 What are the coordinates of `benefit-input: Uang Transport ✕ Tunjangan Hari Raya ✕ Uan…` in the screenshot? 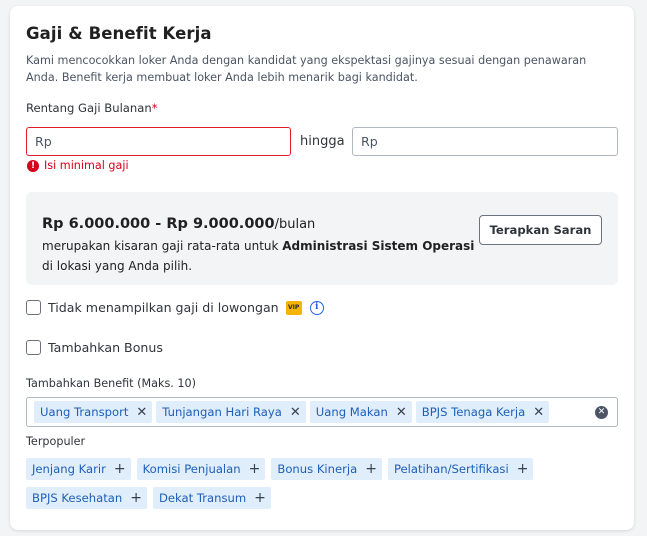 It's located at (322, 412).